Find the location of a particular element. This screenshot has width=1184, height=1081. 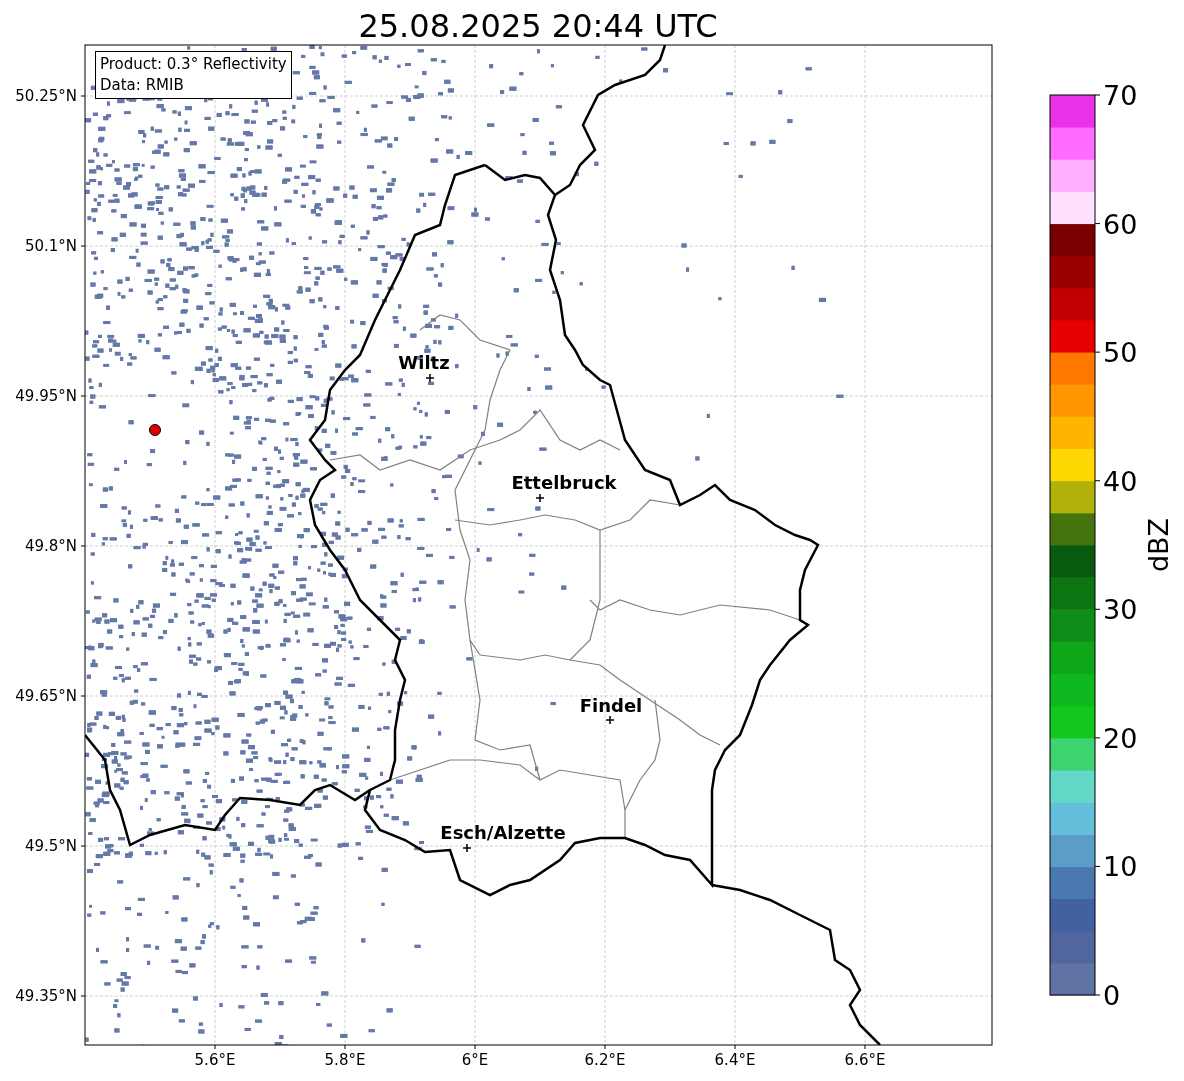

latitude-label: 49.35°N is located at coordinates (46, 996).